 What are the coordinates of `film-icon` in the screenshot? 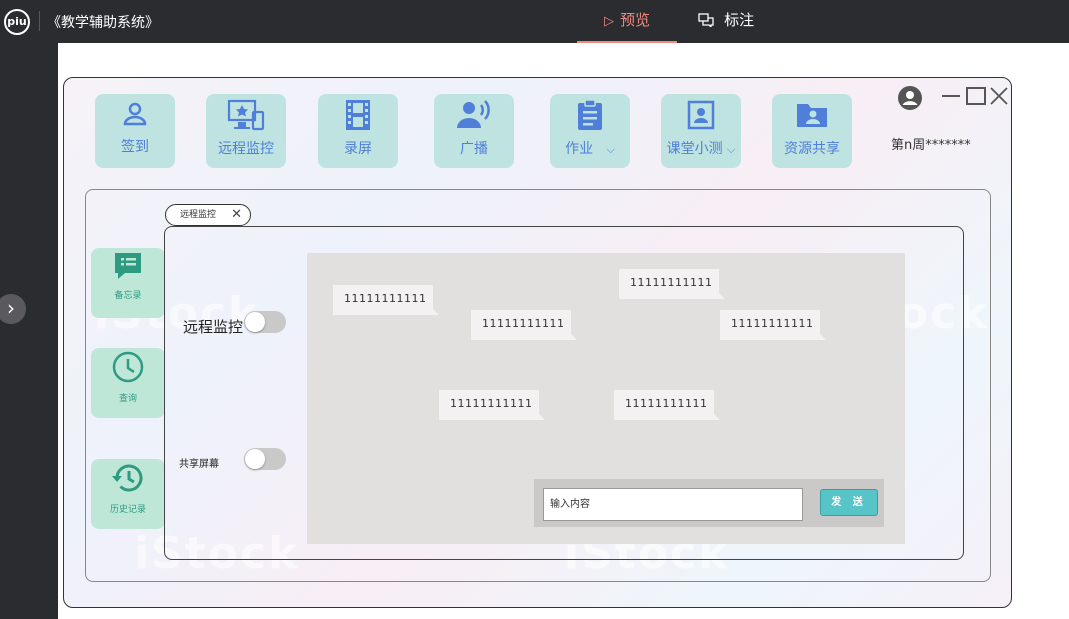 It's located at (358, 115).